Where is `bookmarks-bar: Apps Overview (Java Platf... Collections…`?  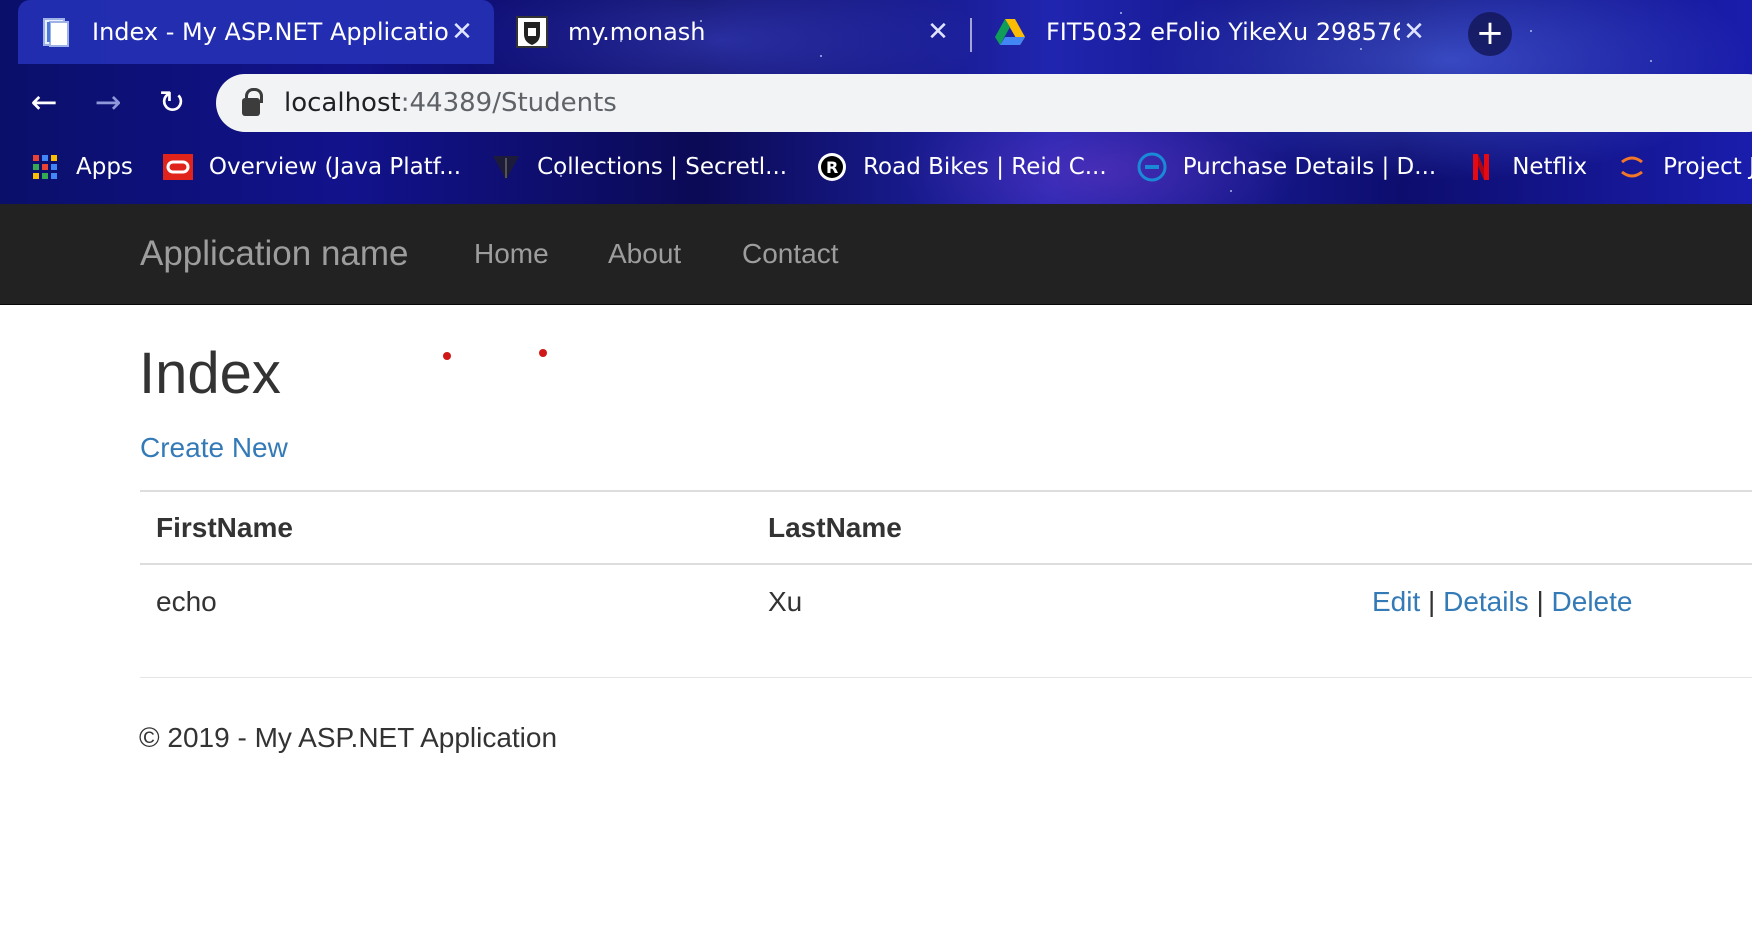 bookmarks-bar: Apps Overview (Java Platf... Collections… is located at coordinates (876, 167).